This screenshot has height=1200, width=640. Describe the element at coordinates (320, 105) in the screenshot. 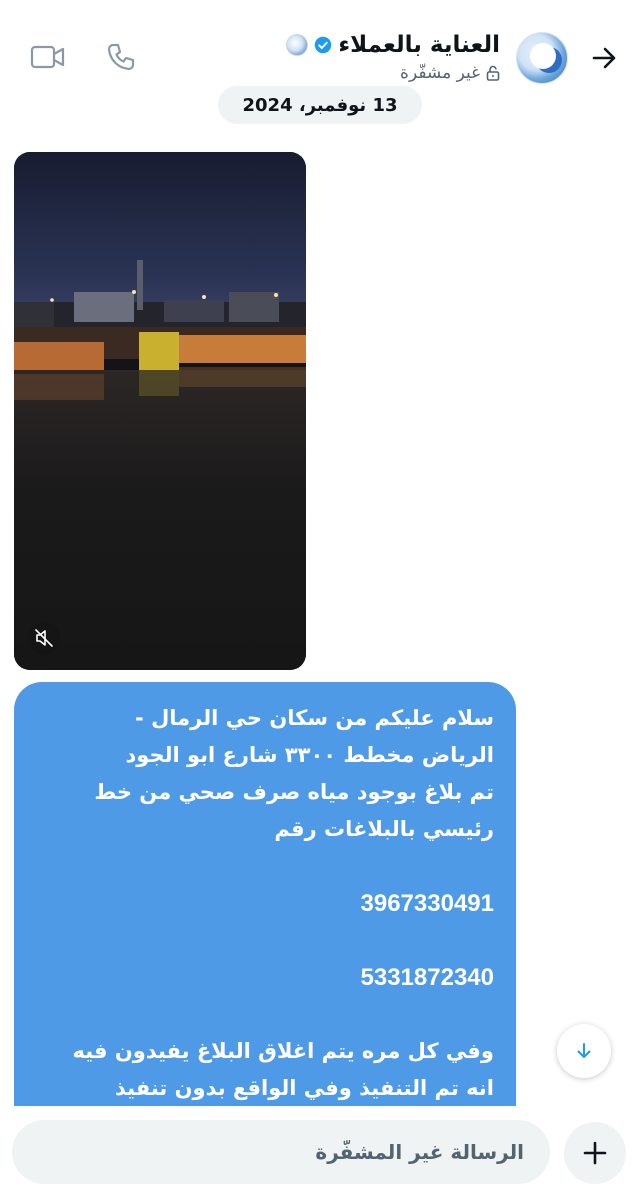

I see `date-separator: 13 نوفمبر، 2024` at that location.